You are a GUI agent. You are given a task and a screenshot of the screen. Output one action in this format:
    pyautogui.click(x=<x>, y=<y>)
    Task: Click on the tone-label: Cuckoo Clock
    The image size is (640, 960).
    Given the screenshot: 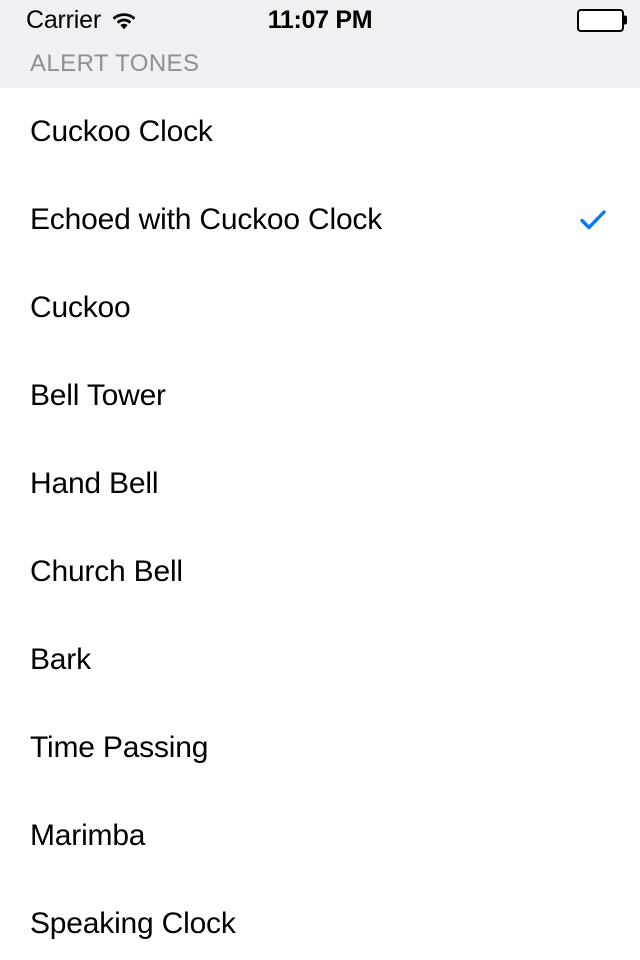 What is the action you would take?
    pyautogui.click(x=121, y=131)
    